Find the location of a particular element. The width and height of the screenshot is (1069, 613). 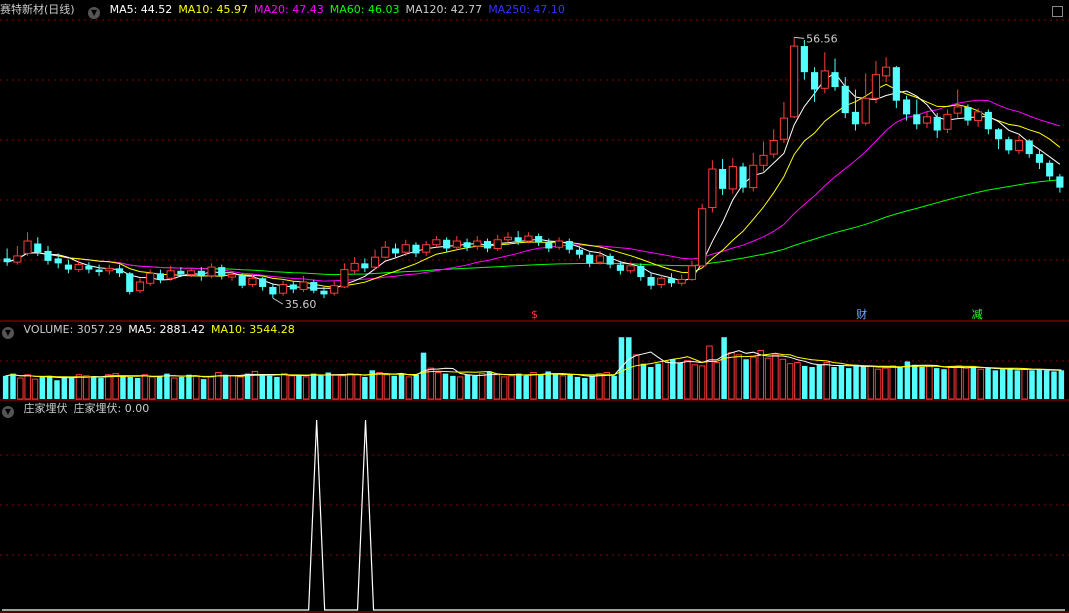

event-marker: 财 is located at coordinates (861, 314).